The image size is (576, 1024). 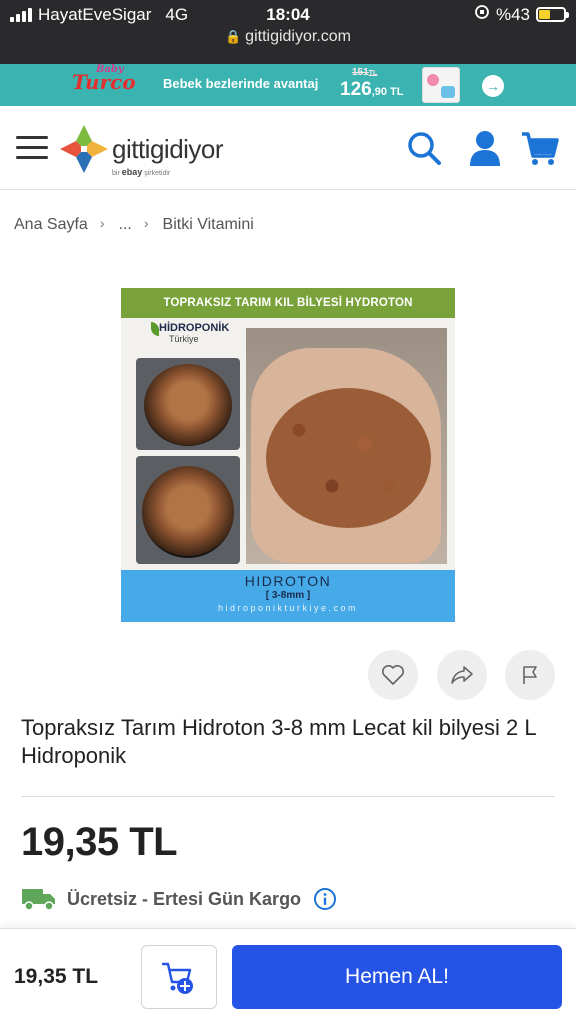 I want to click on share-button, so click(x=462, y=675).